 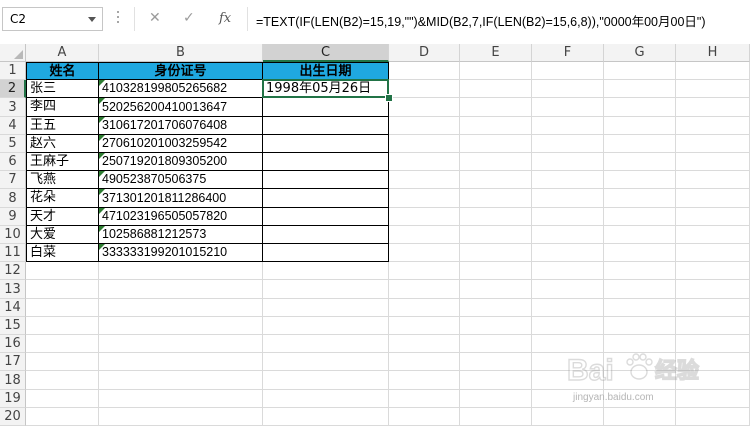 What do you see at coordinates (13, 271) in the screenshot?
I see `row-header-12: 12` at bounding box center [13, 271].